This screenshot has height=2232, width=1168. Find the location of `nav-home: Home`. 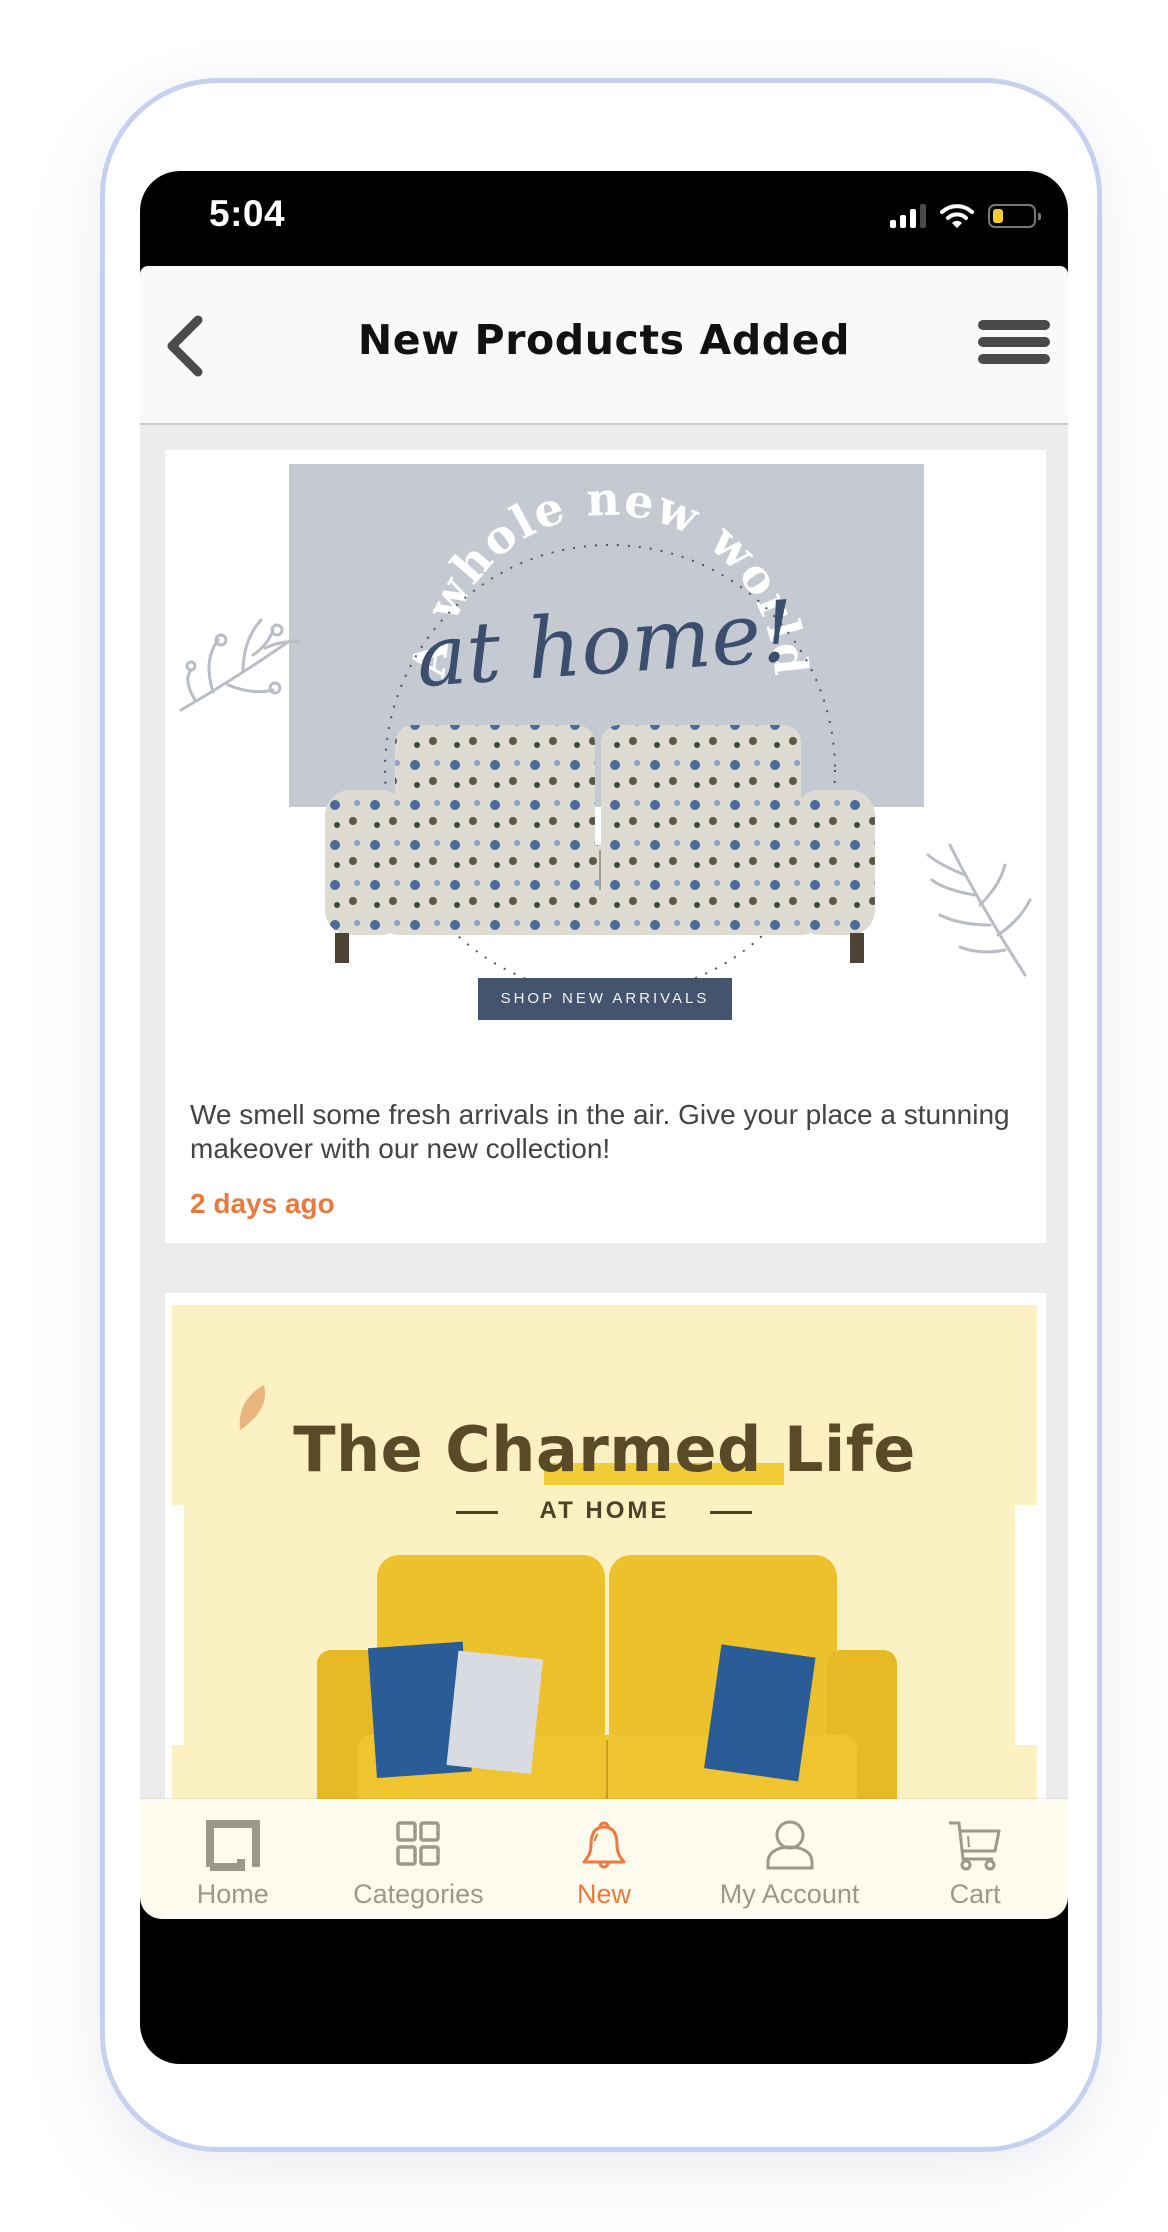

nav-home: Home is located at coordinates (233, 1859).